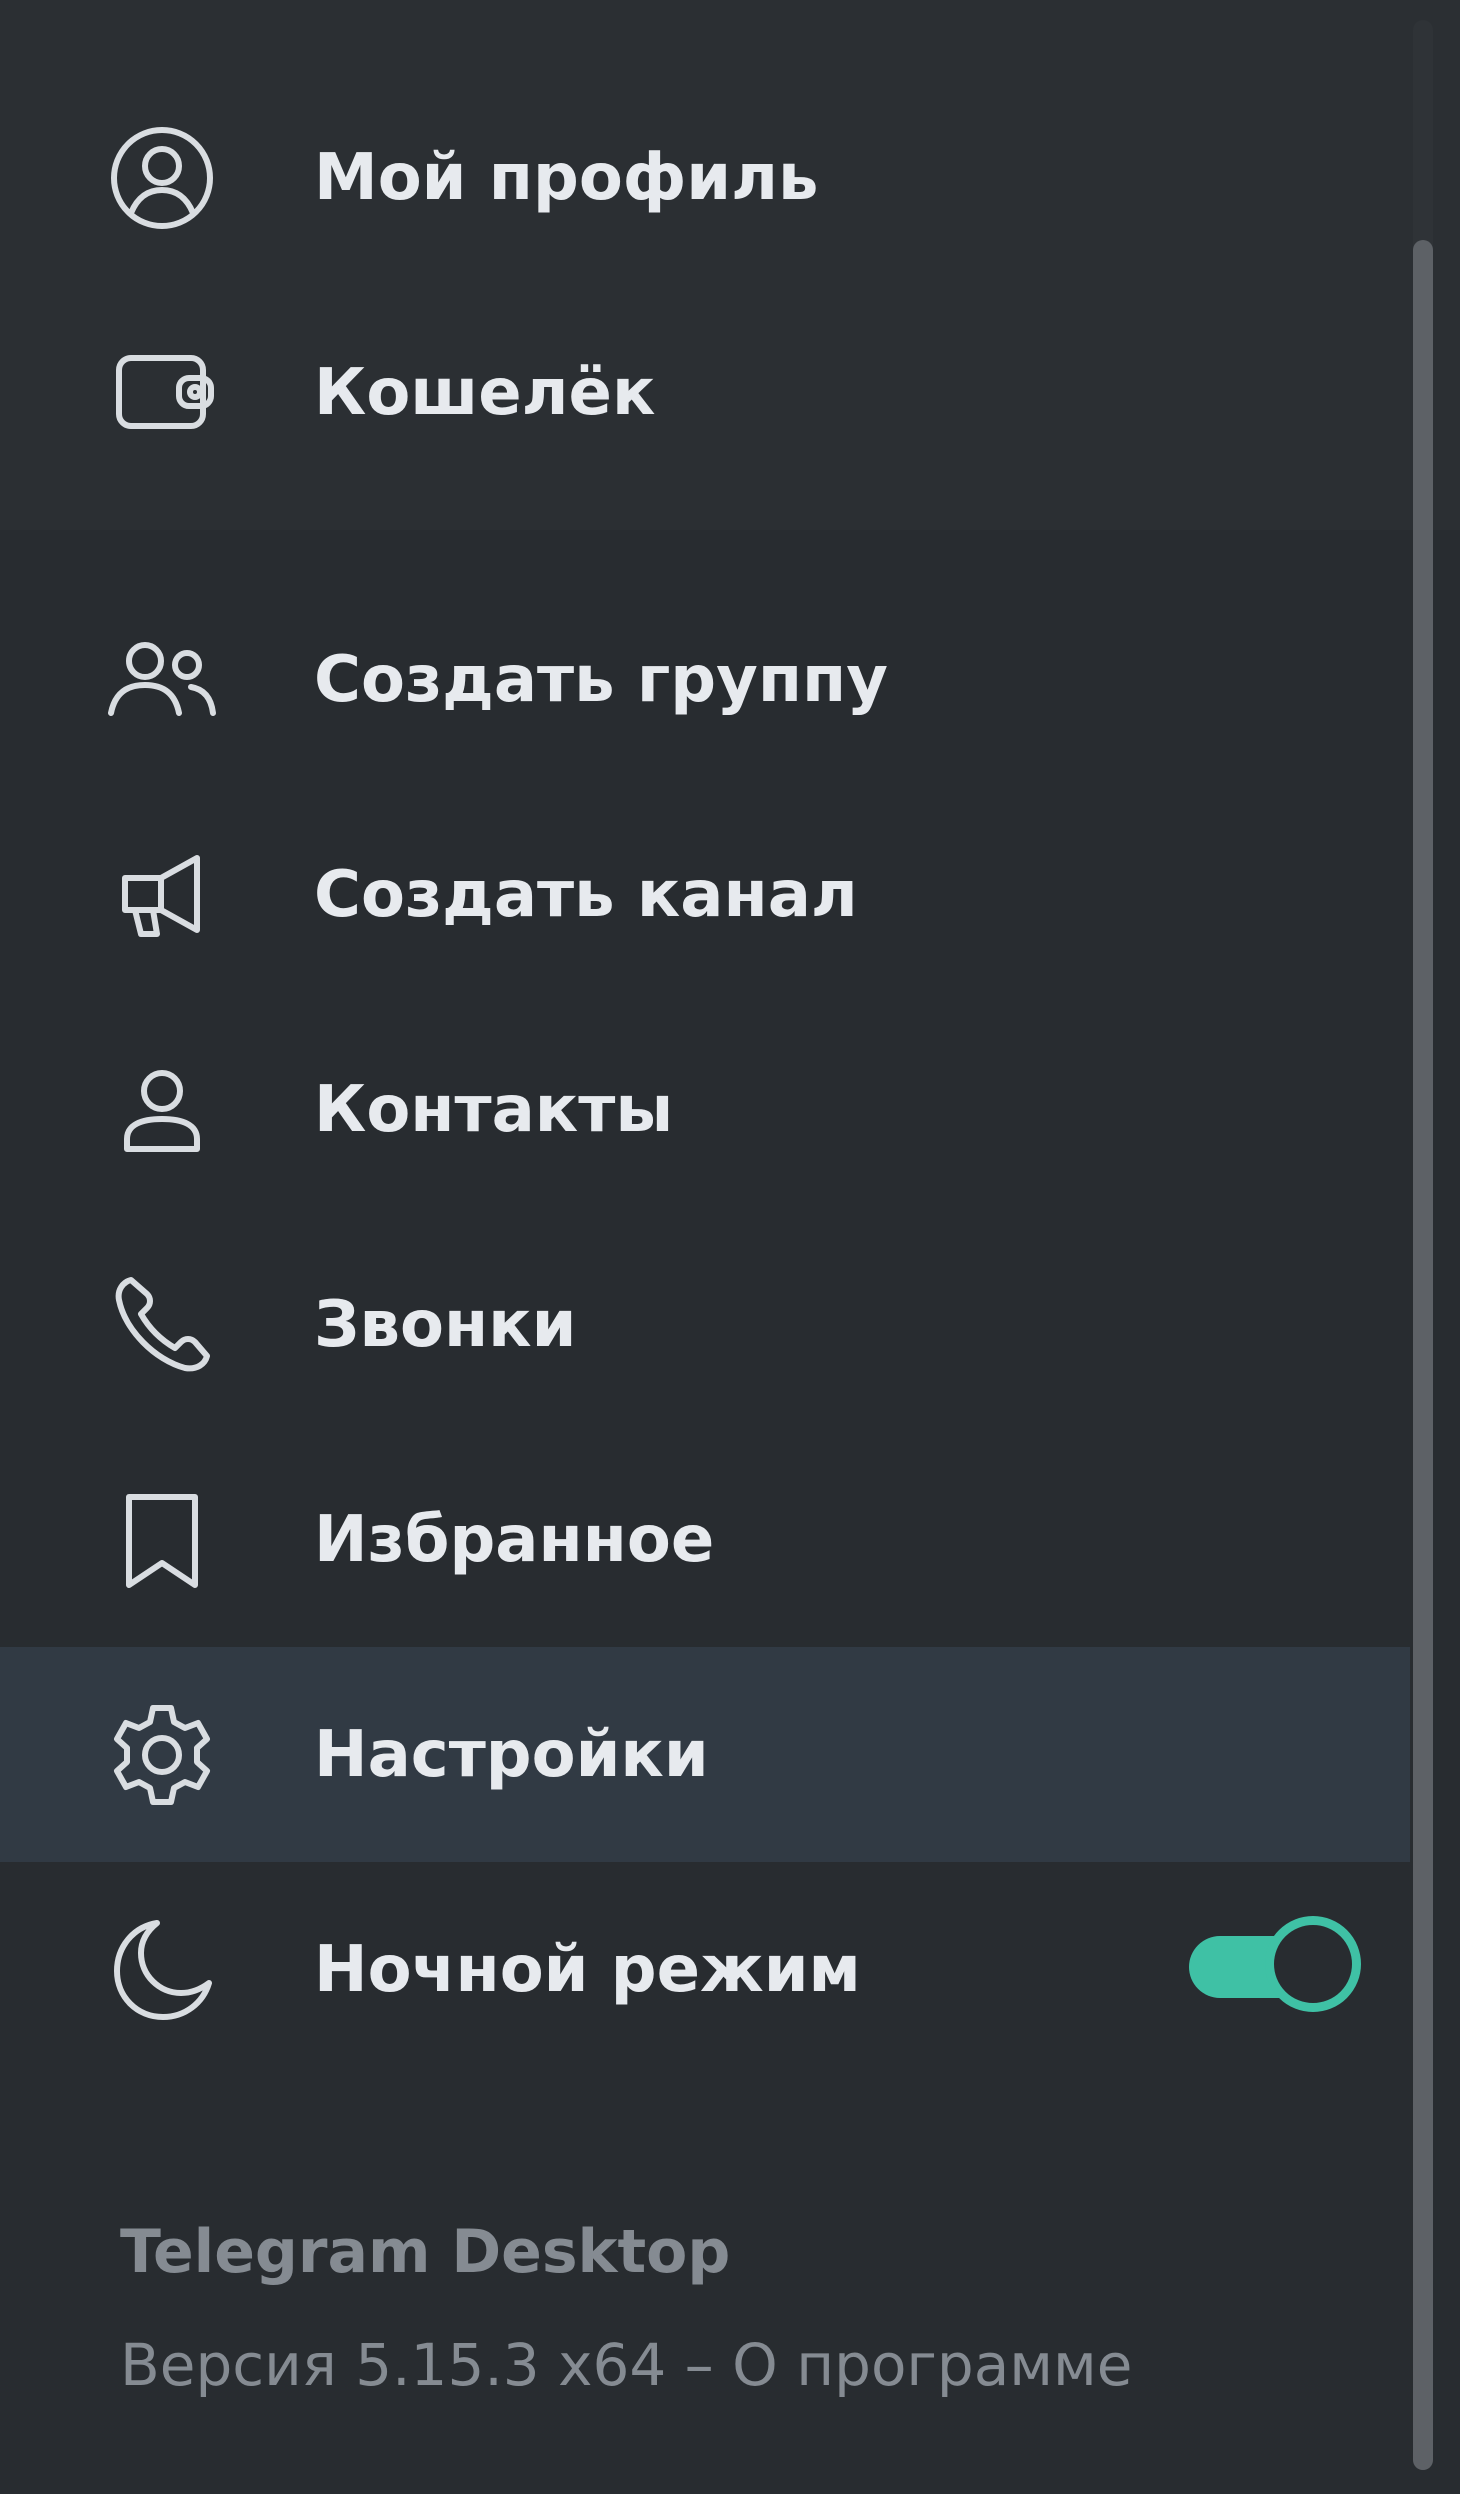 This screenshot has width=1460, height=2494. I want to click on menu-item-label: Мой профиль, so click(566, 177).